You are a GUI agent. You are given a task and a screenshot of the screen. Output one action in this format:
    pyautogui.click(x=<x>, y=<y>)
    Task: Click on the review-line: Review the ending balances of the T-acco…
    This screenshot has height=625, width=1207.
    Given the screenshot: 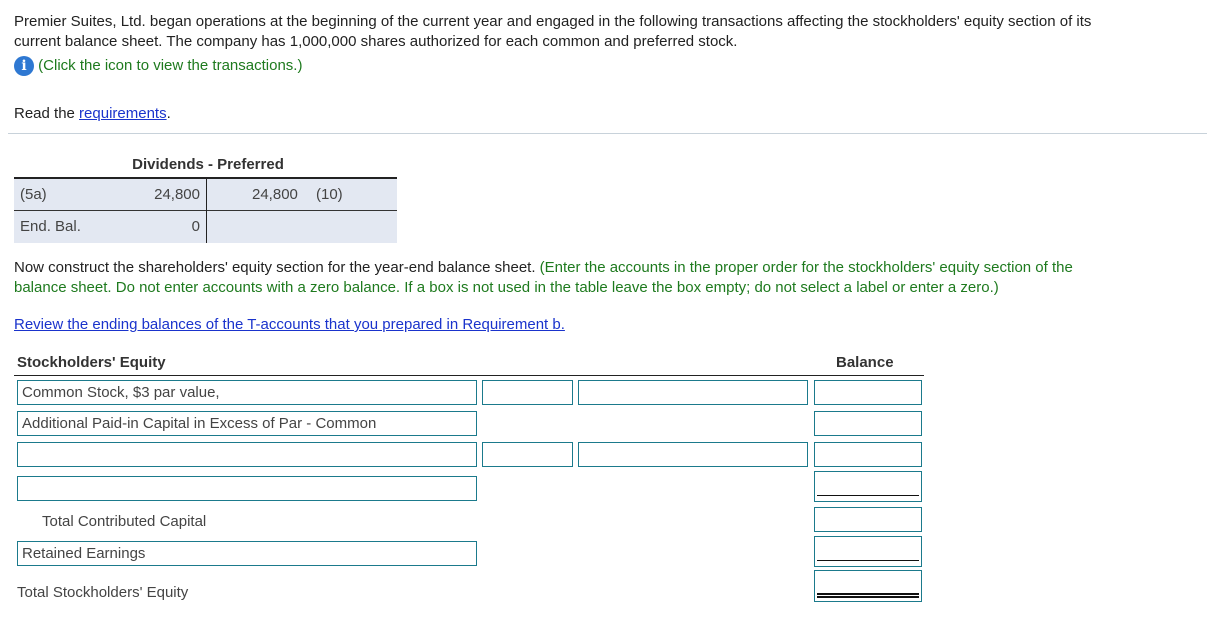 What is the action you would take?
    pyautogui.click(x=289, y=325)
    